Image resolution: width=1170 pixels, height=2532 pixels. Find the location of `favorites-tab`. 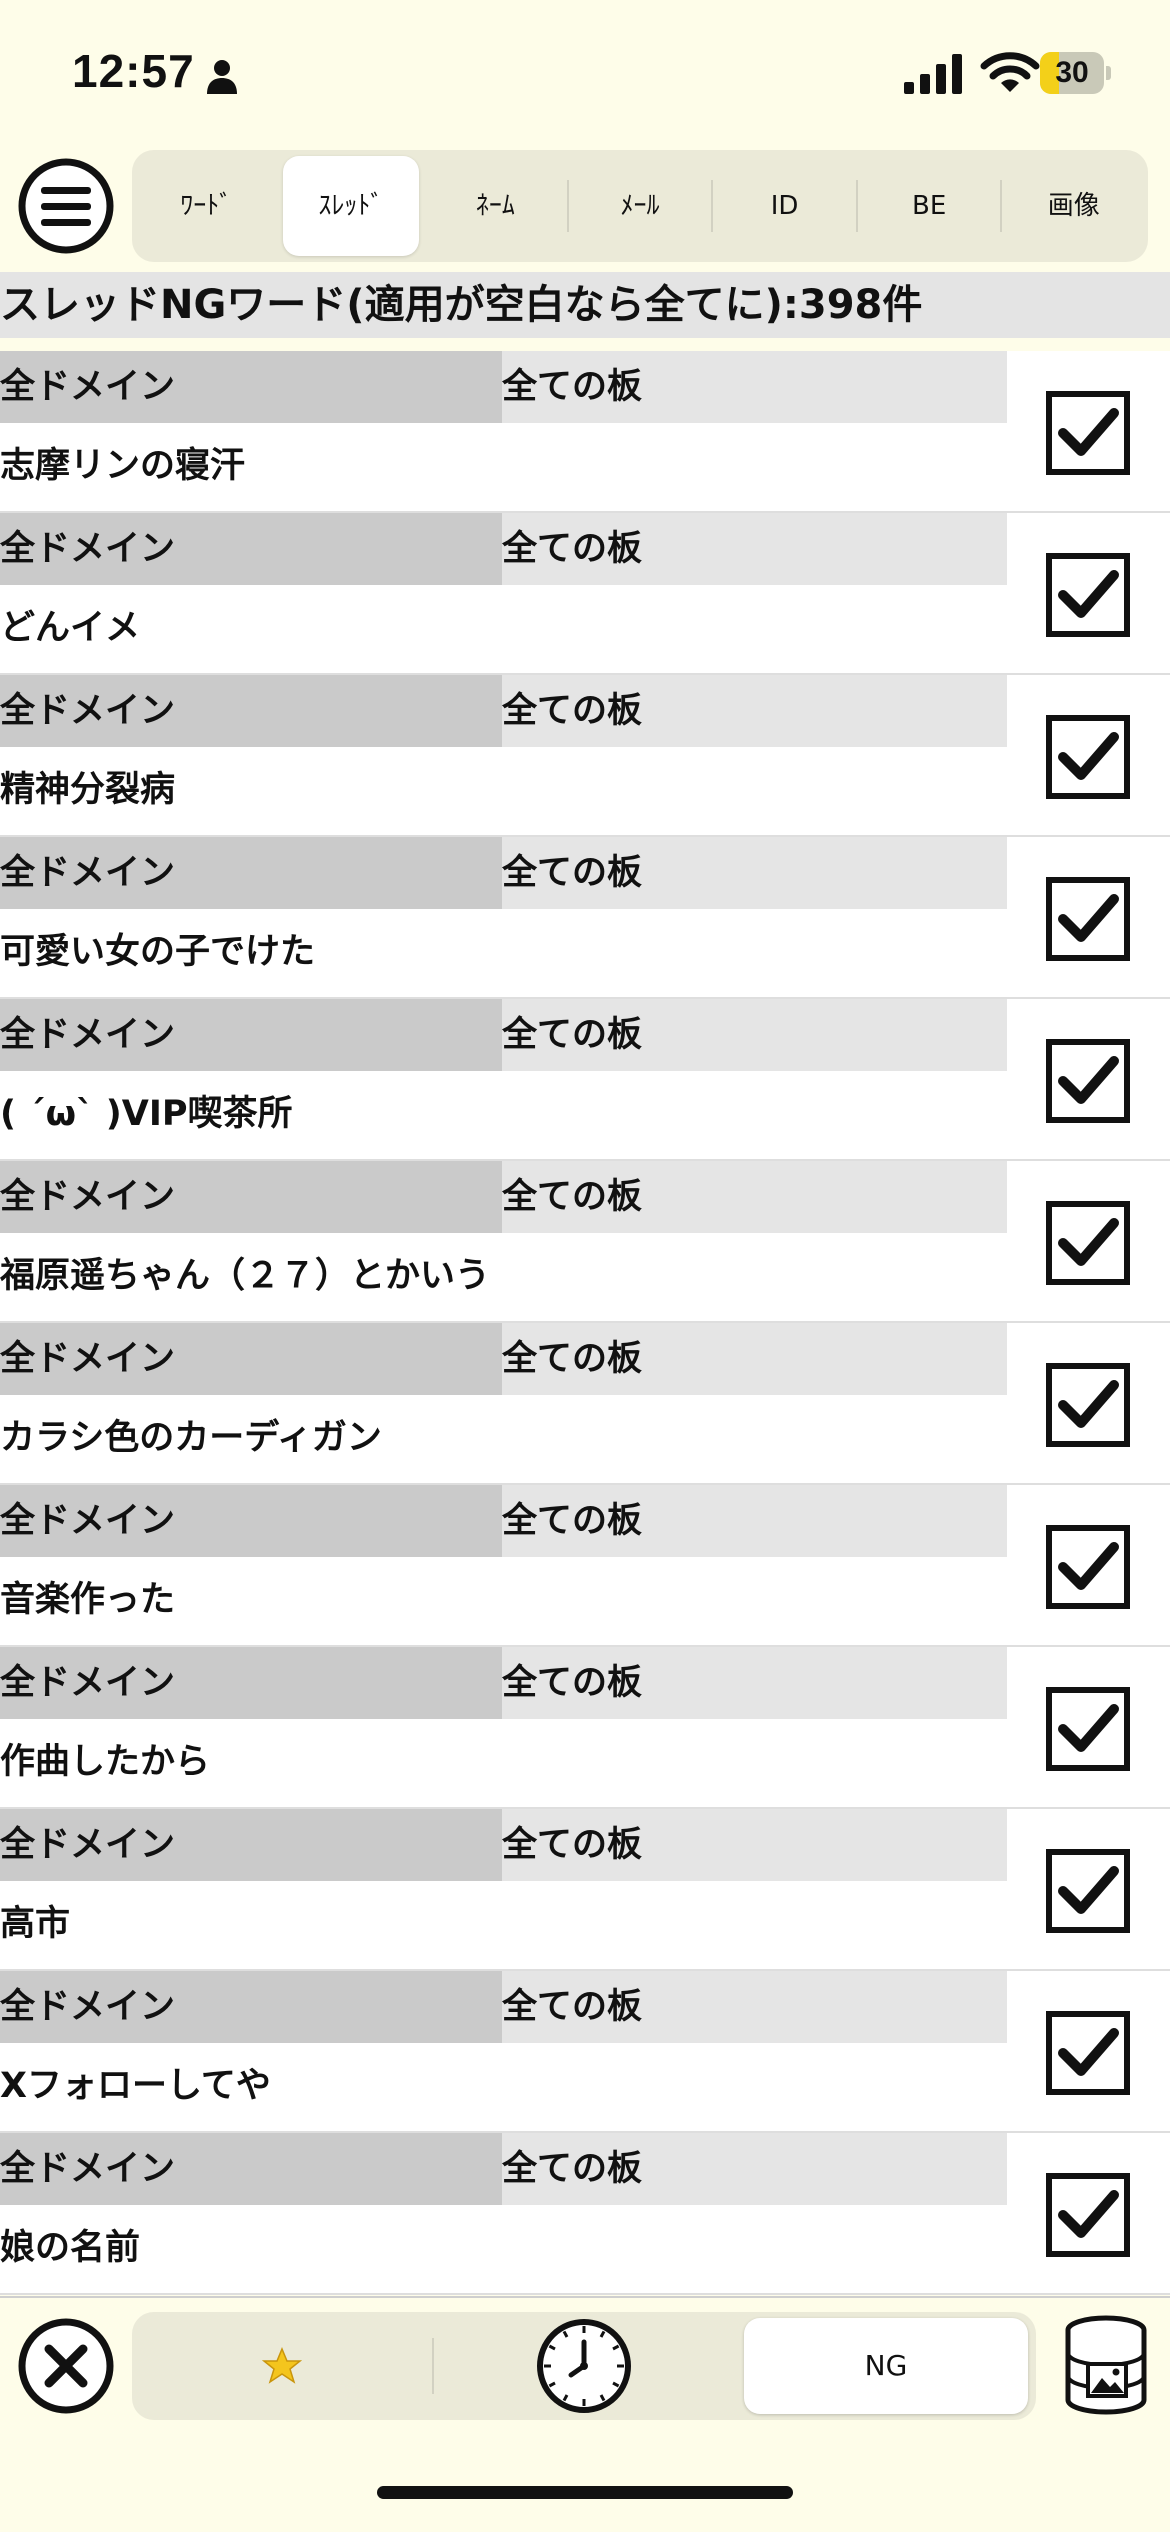

favorites-tab is located at coordinates (282, 2366).